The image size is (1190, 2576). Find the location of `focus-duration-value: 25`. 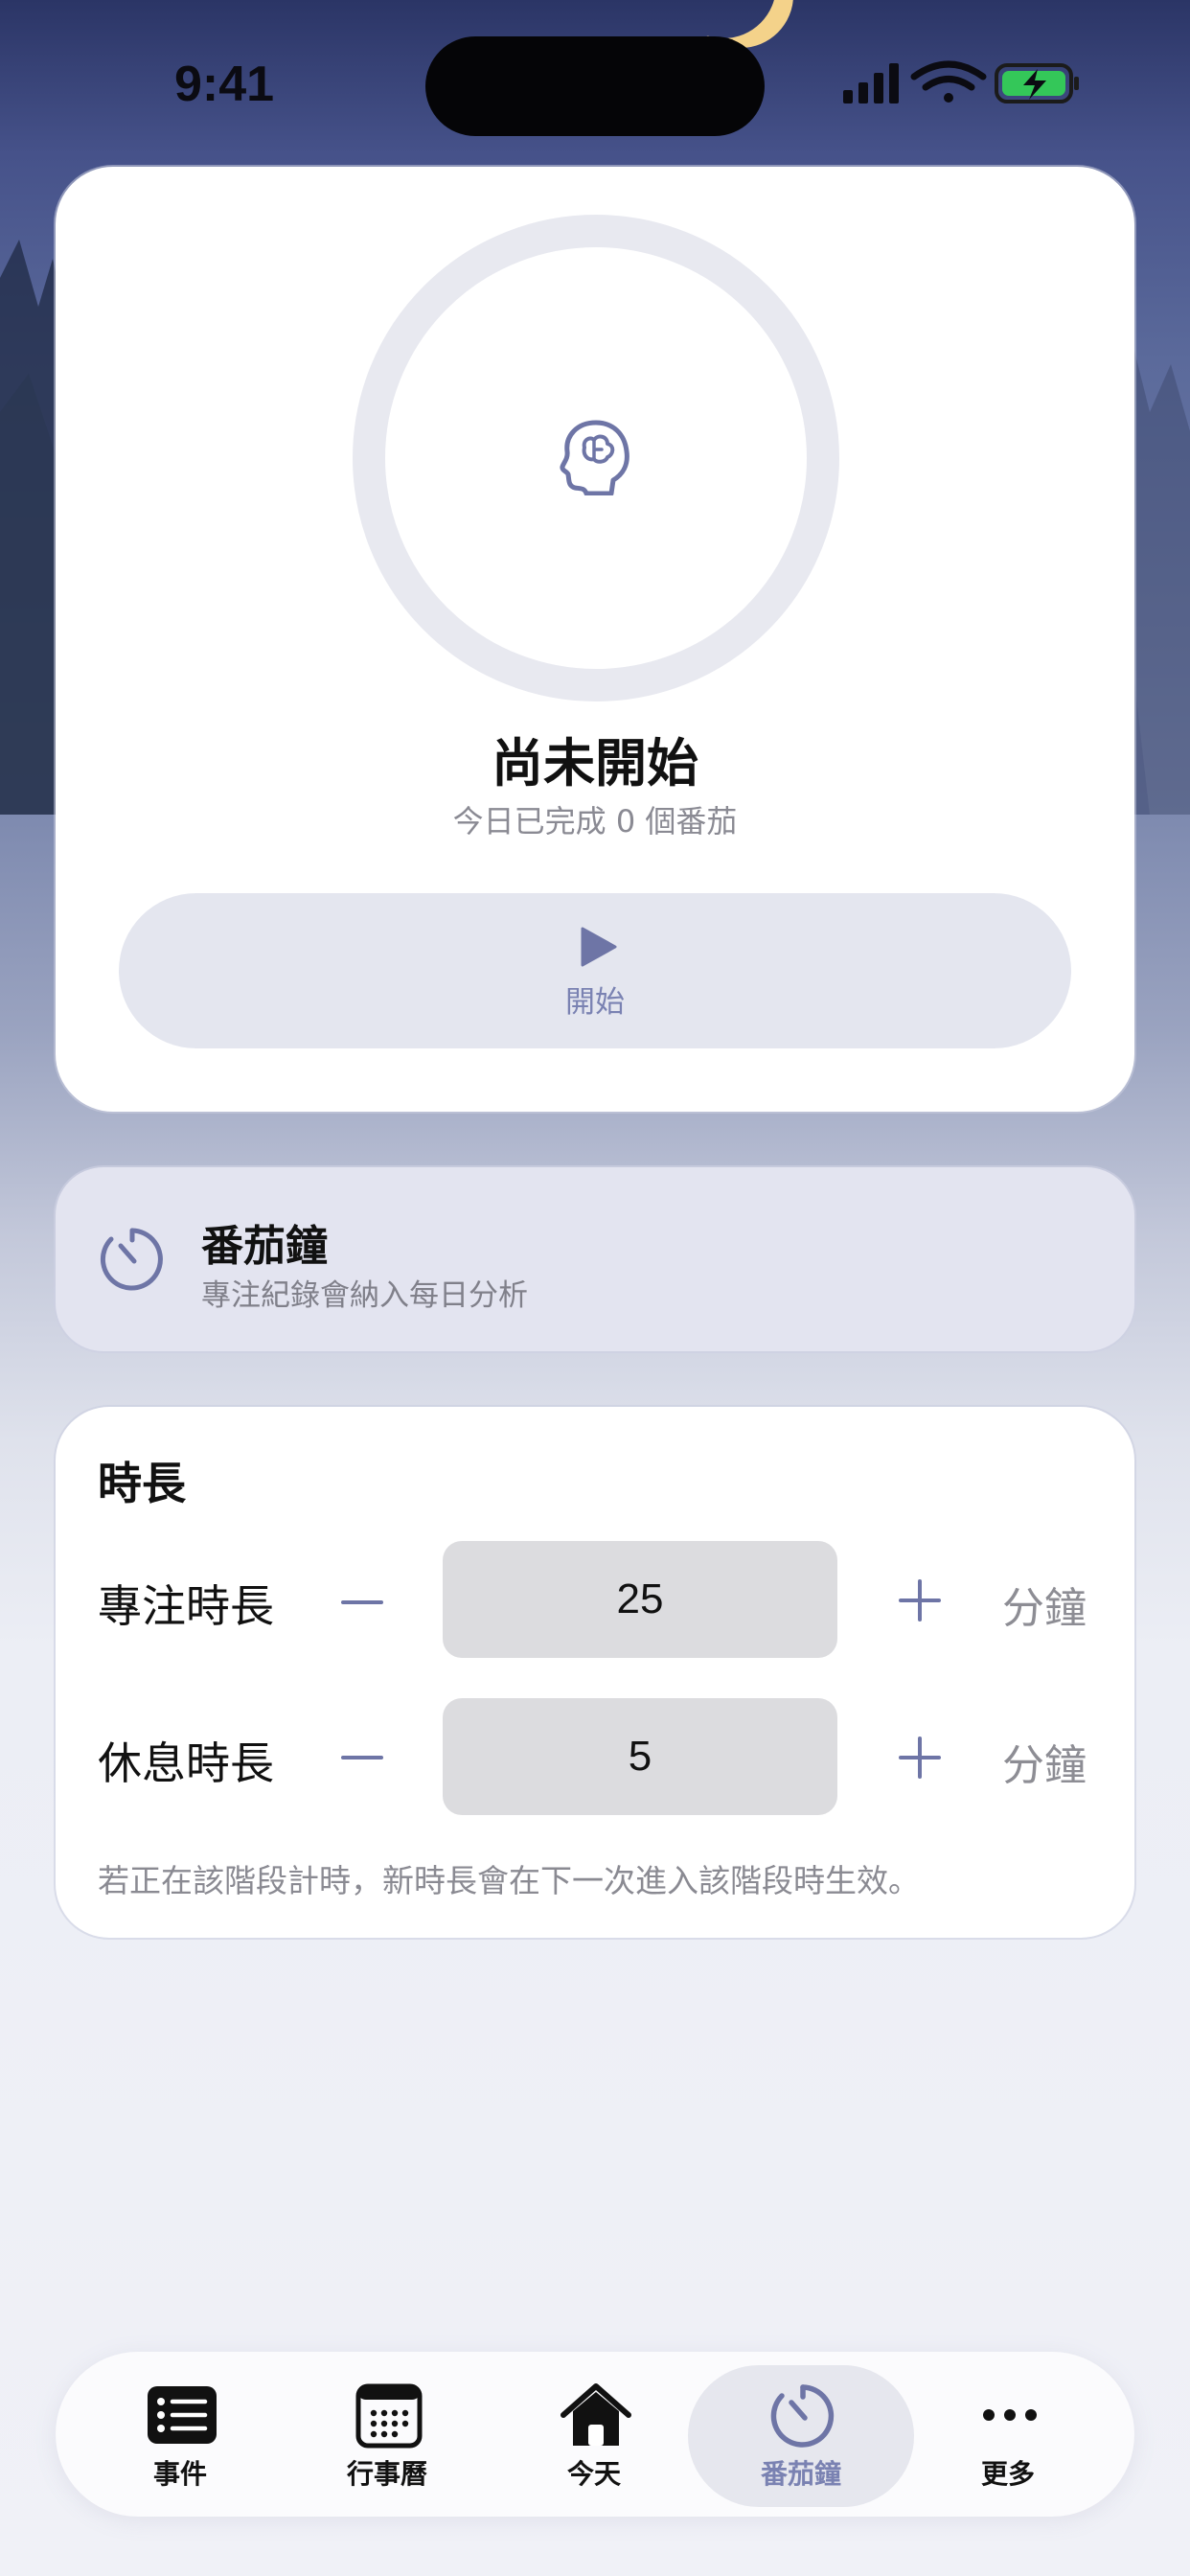

focus-duration-value: 25 is located at coordinates (640, 1599).